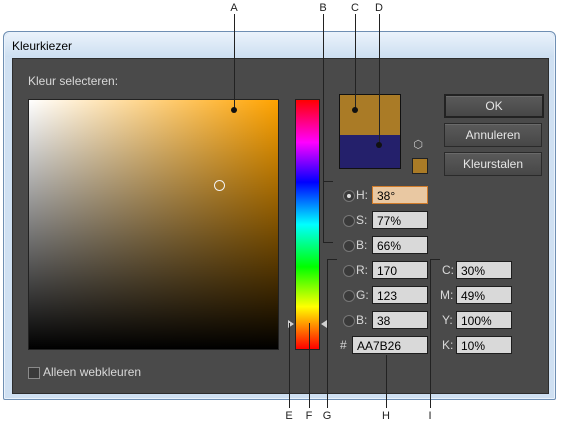 This screenshot has height=425, width=561. I want to click on window-title: Kleurkiezer, so click(42, 46).